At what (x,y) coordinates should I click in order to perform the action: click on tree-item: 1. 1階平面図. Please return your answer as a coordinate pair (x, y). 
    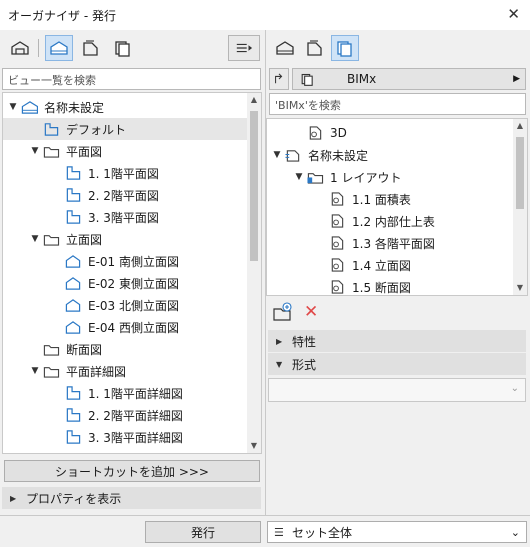
    Looking at the image, I should click on (125, 173).